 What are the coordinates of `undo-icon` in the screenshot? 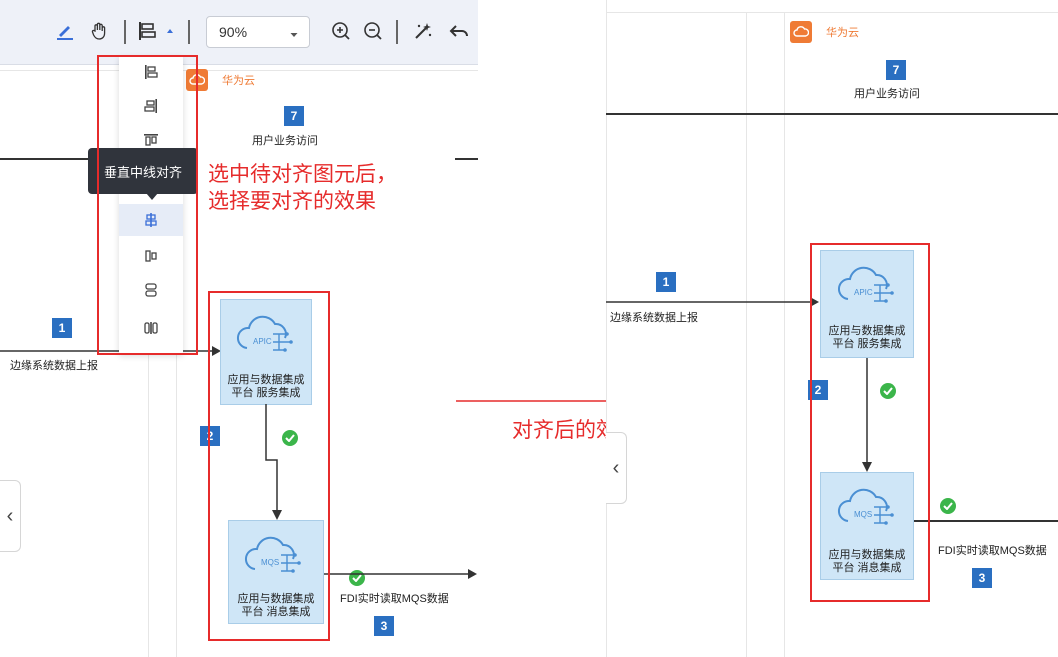 It's located at (459, 31).